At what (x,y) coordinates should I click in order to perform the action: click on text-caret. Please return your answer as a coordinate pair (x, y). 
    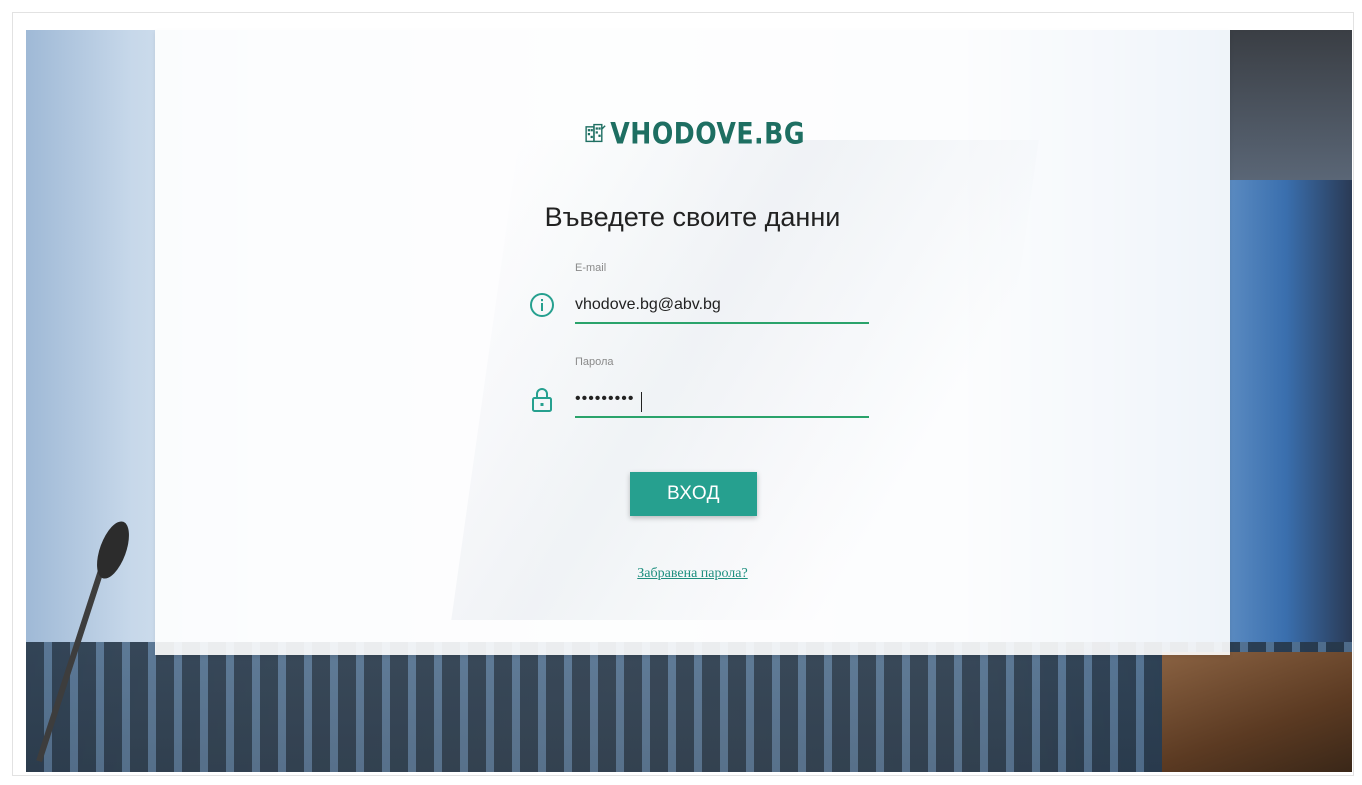
    Looking at the image, I should click on (641, 402).